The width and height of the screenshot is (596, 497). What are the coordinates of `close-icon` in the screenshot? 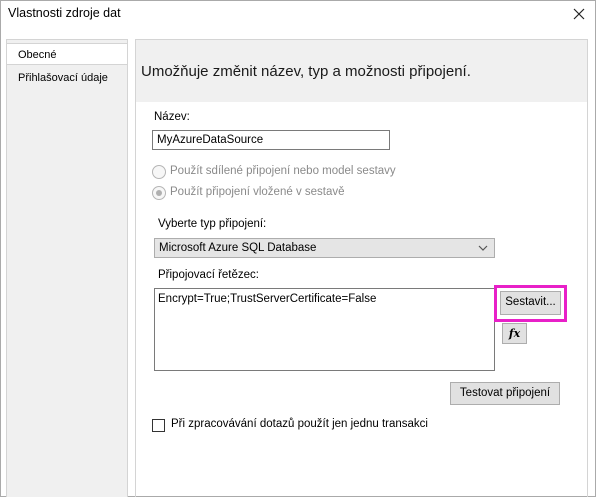 It's located at (579, 14).